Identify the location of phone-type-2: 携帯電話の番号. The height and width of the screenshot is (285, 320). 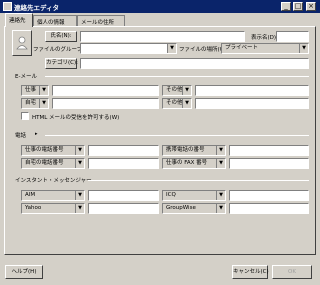
(185, 150).